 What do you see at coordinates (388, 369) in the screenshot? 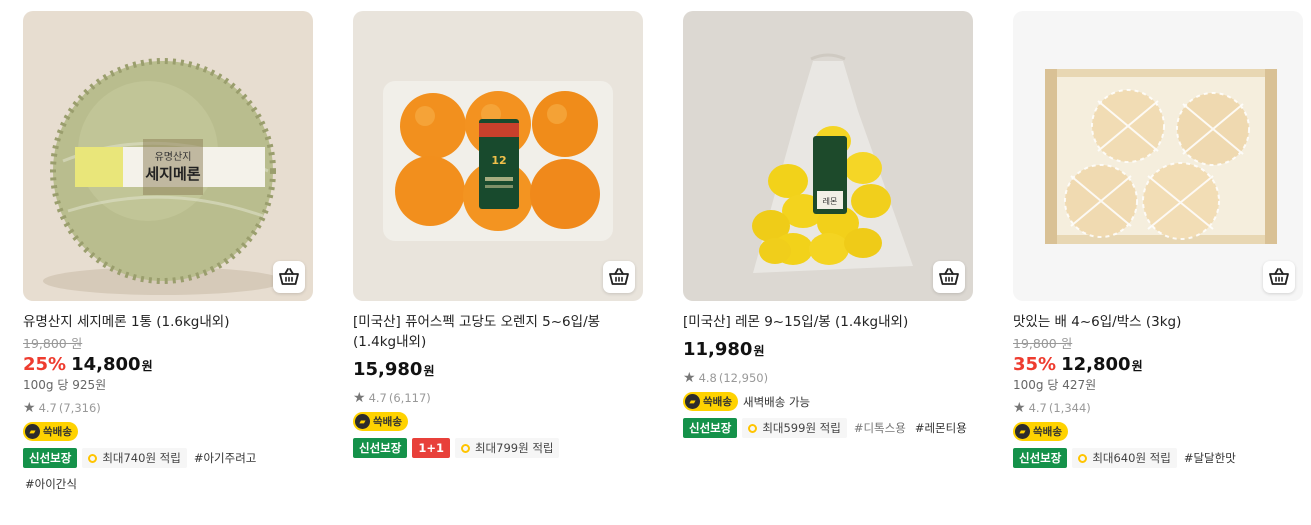
I see `sale-price: 15,980` at bounding box center [388, 369].